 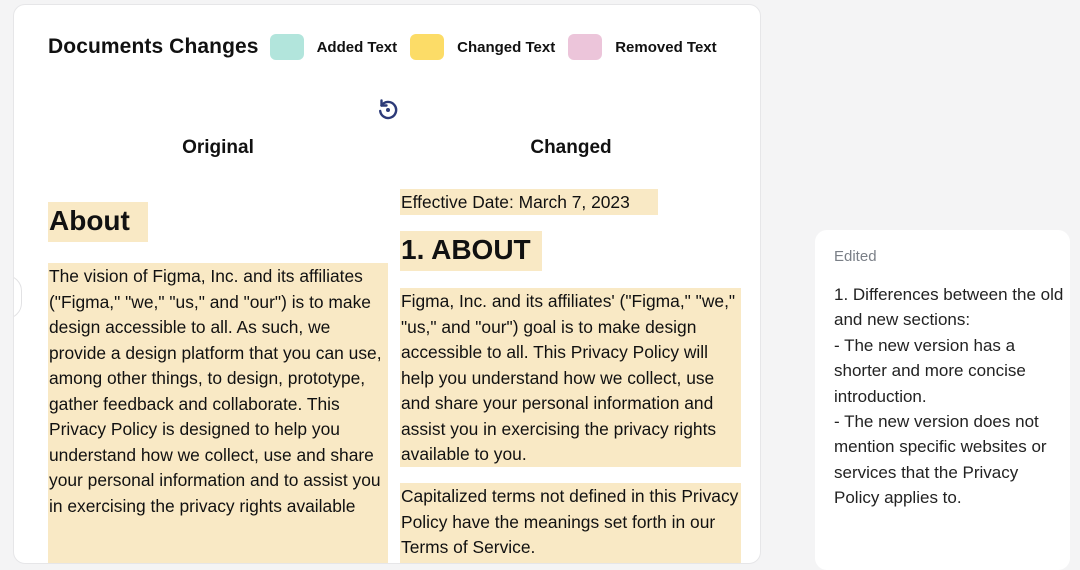 I want to click on removed-swatch, so click(x=585, y=47).